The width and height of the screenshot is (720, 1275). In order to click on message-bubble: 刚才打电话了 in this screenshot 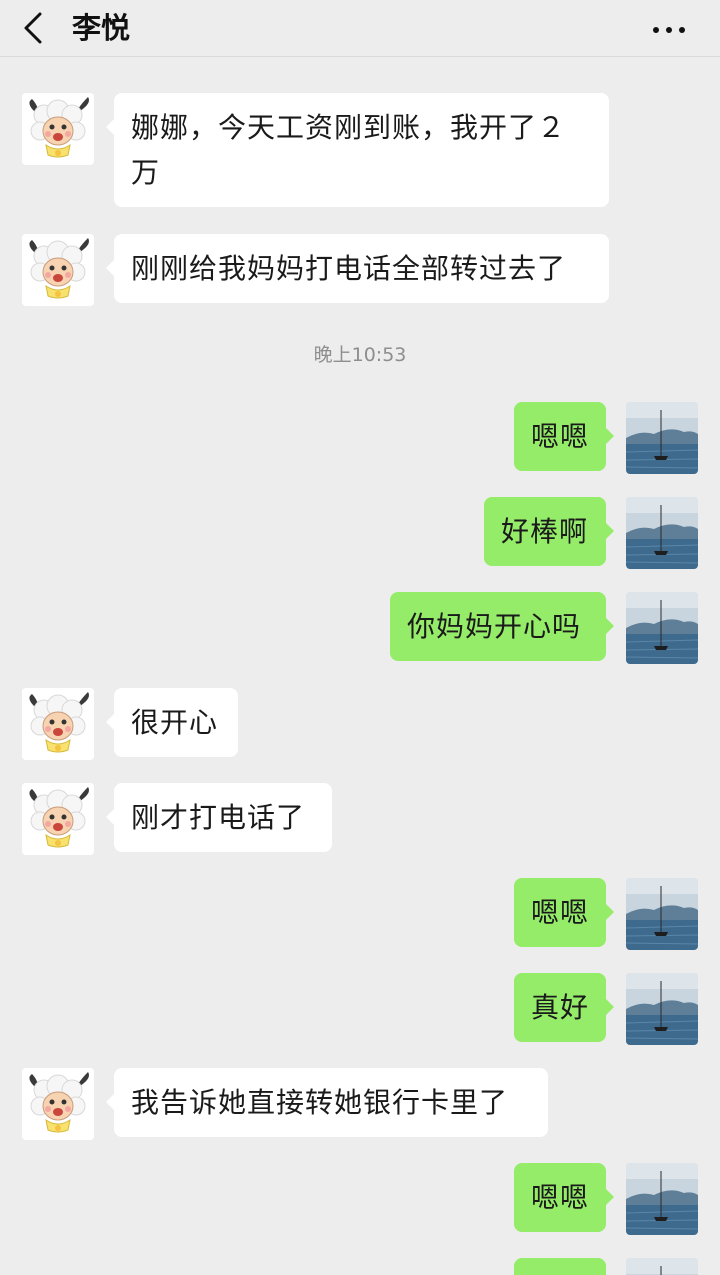, I will do `click(219, 817)`.